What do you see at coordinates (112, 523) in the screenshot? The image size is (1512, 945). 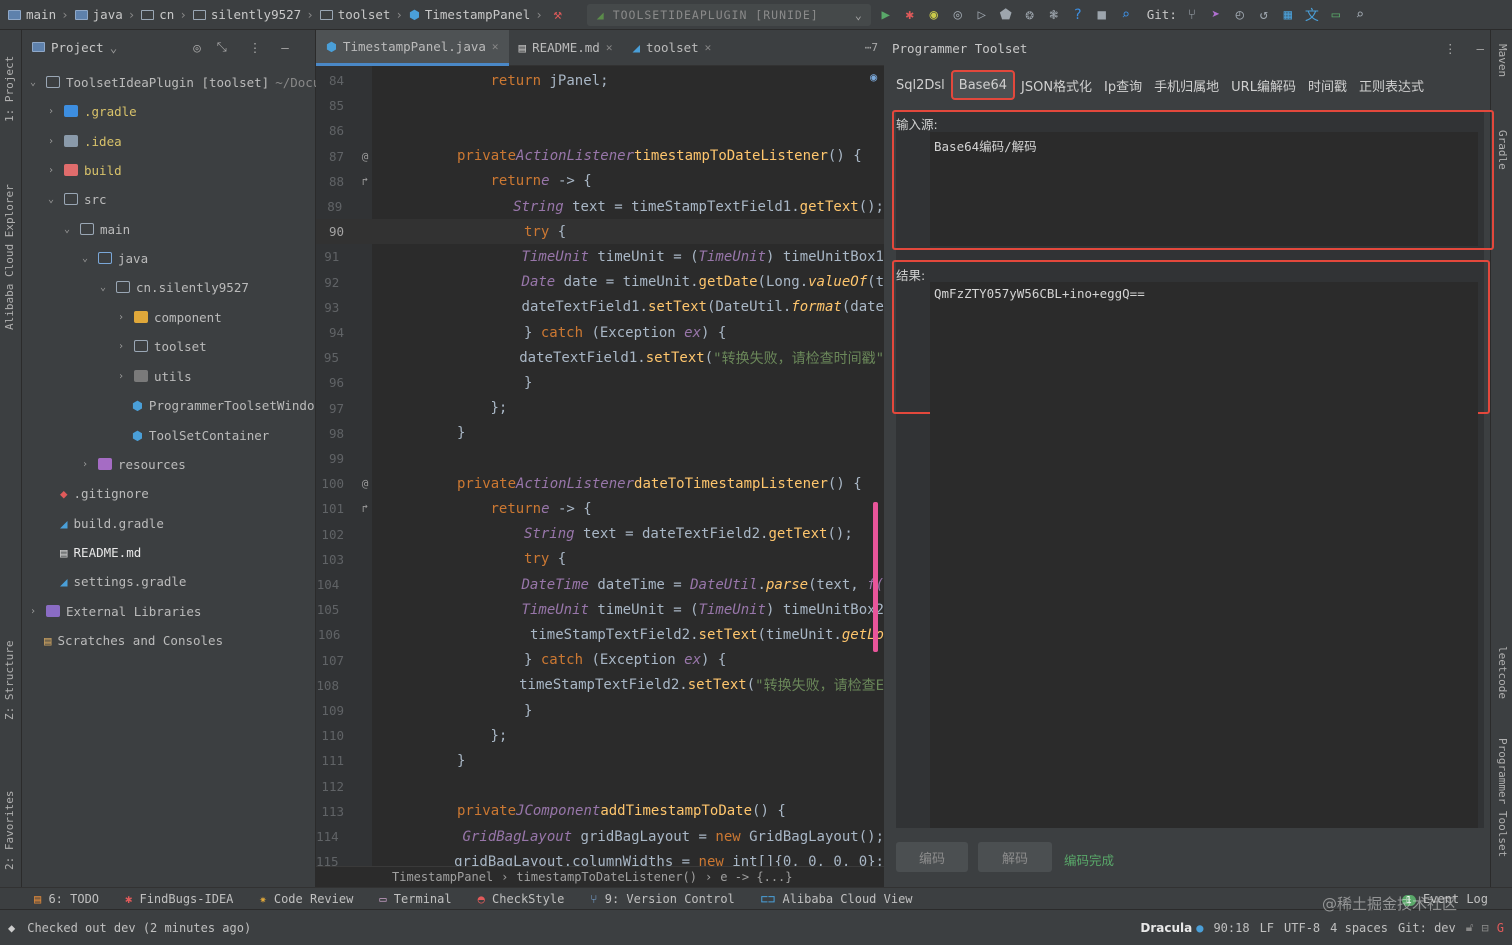 I see `tree-item-build-gradle: ◢ build.gradle` at bounding box center [112, 523].